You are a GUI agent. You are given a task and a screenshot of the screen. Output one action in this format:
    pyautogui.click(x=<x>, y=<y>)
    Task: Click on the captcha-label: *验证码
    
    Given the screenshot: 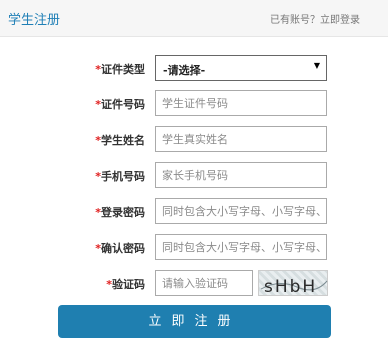 What is the action you would take?
    pyautogui.click(x=125, y=284)
    